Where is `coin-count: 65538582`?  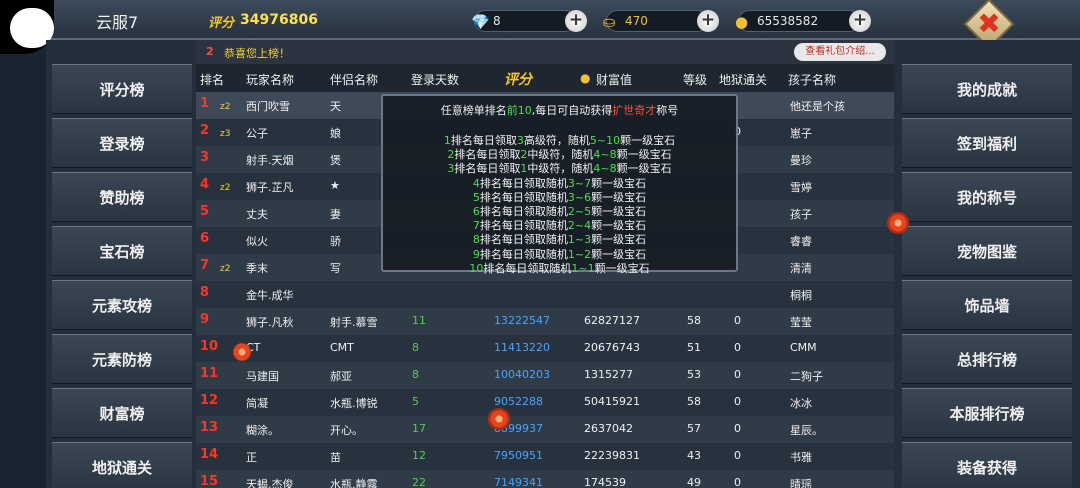 coin-count: 65538582 is located at coordinates (788, 21).